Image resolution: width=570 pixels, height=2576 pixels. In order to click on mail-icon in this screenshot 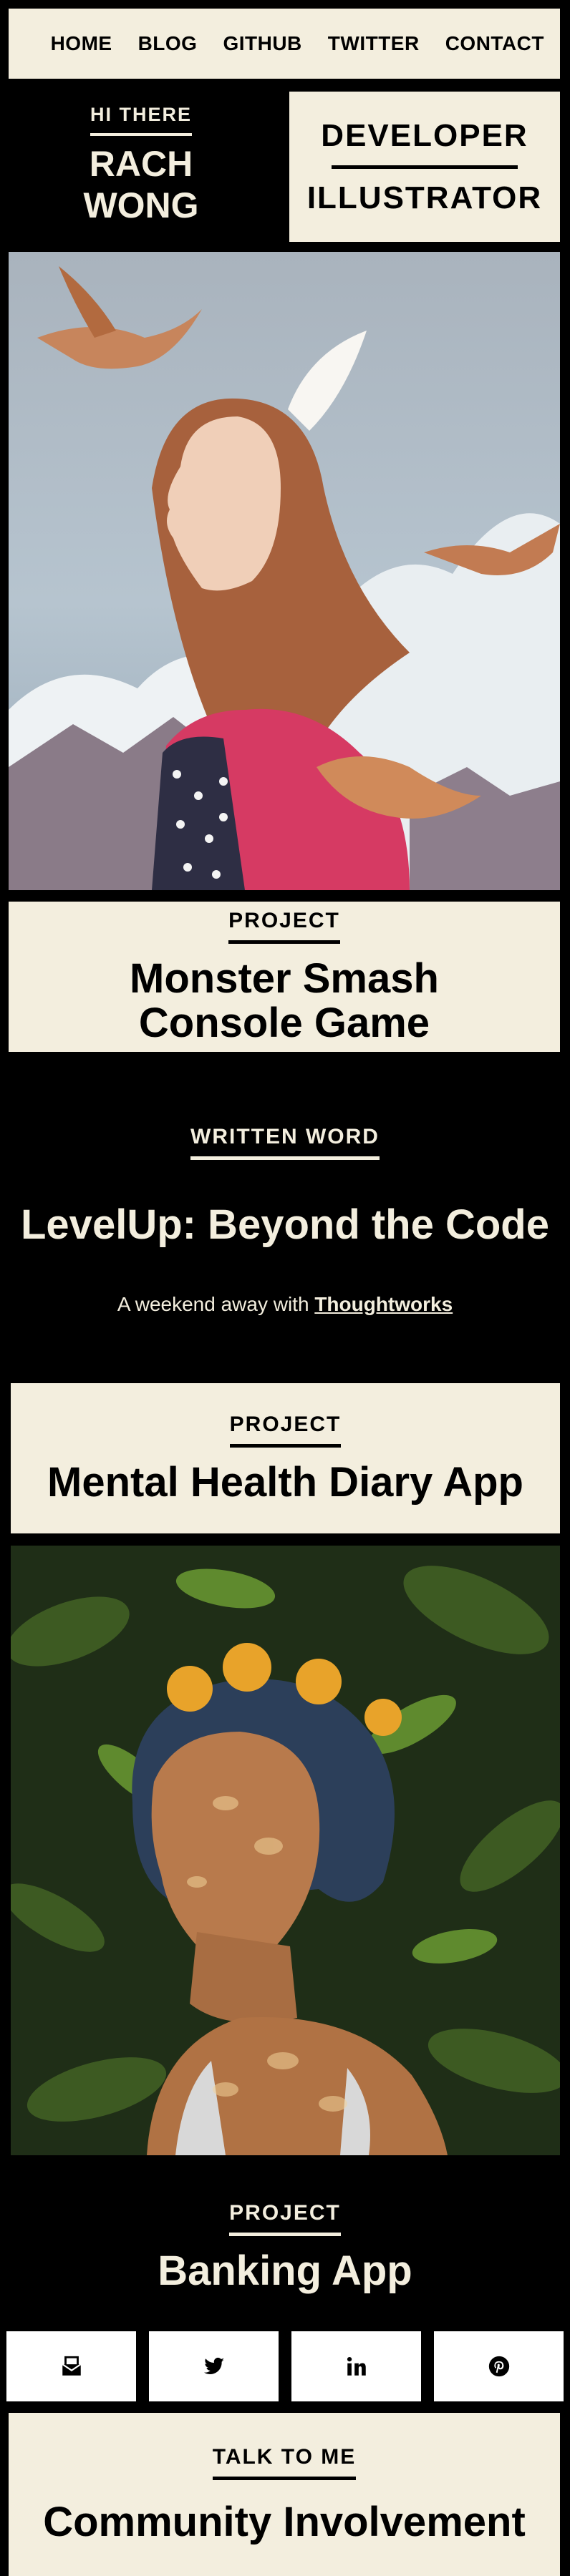, I will do `click(71, 2366)`.